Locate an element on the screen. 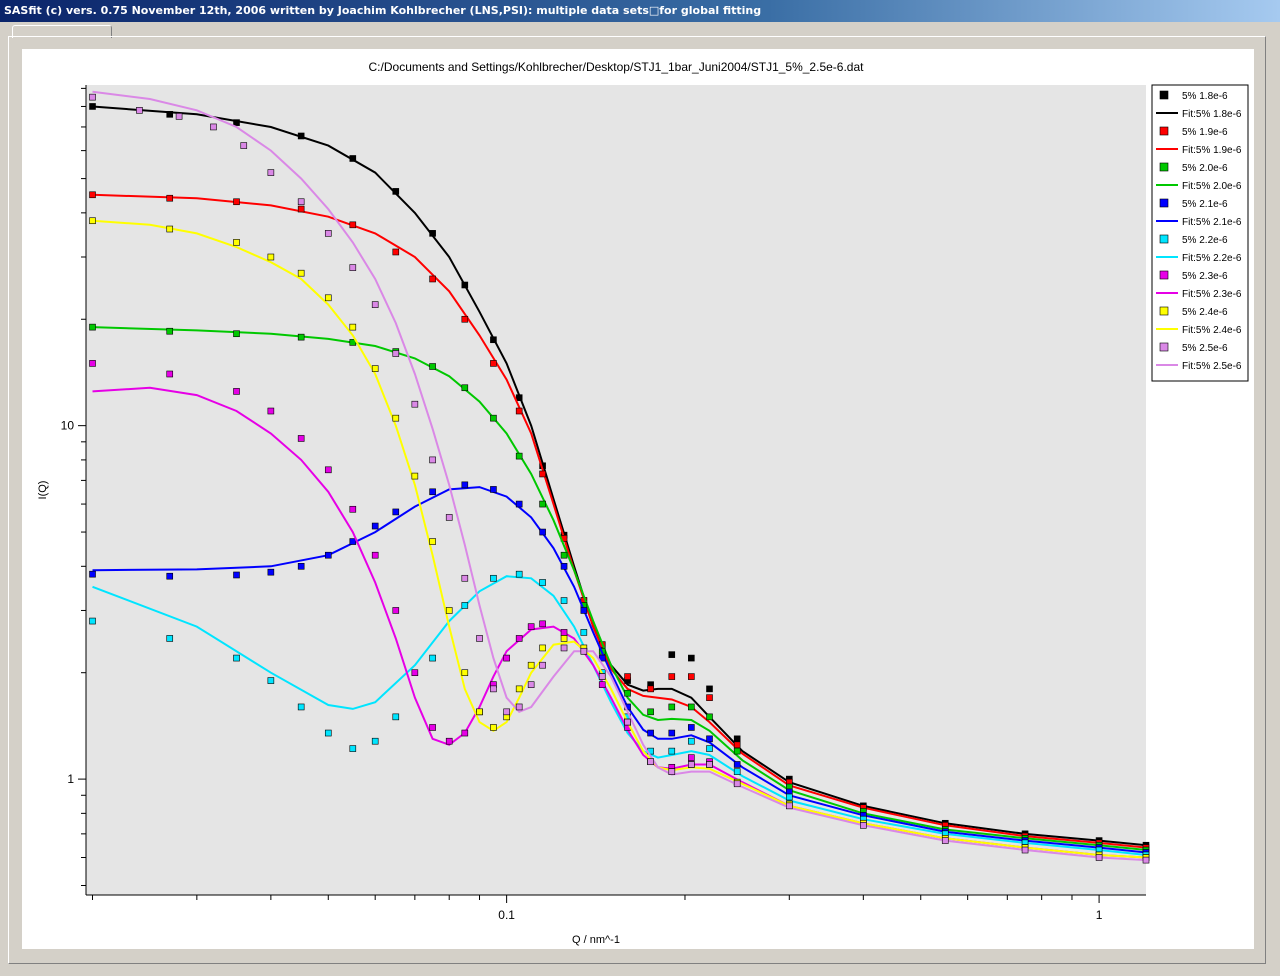  legend-entry: 5% 2.5e-6 is located at coordinates (1205, 348).